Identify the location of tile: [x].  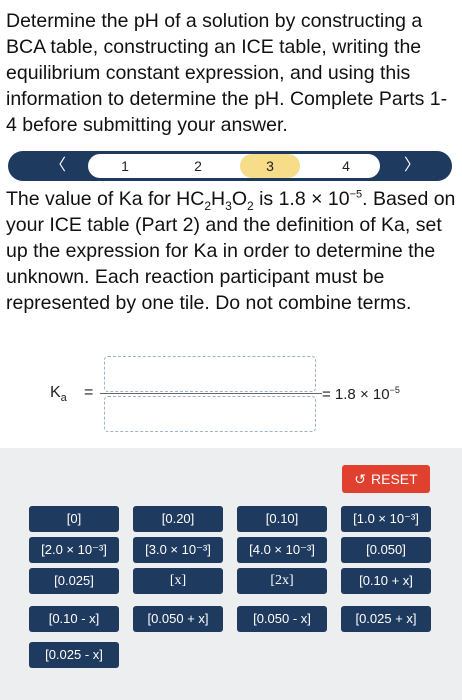
(178, 581).